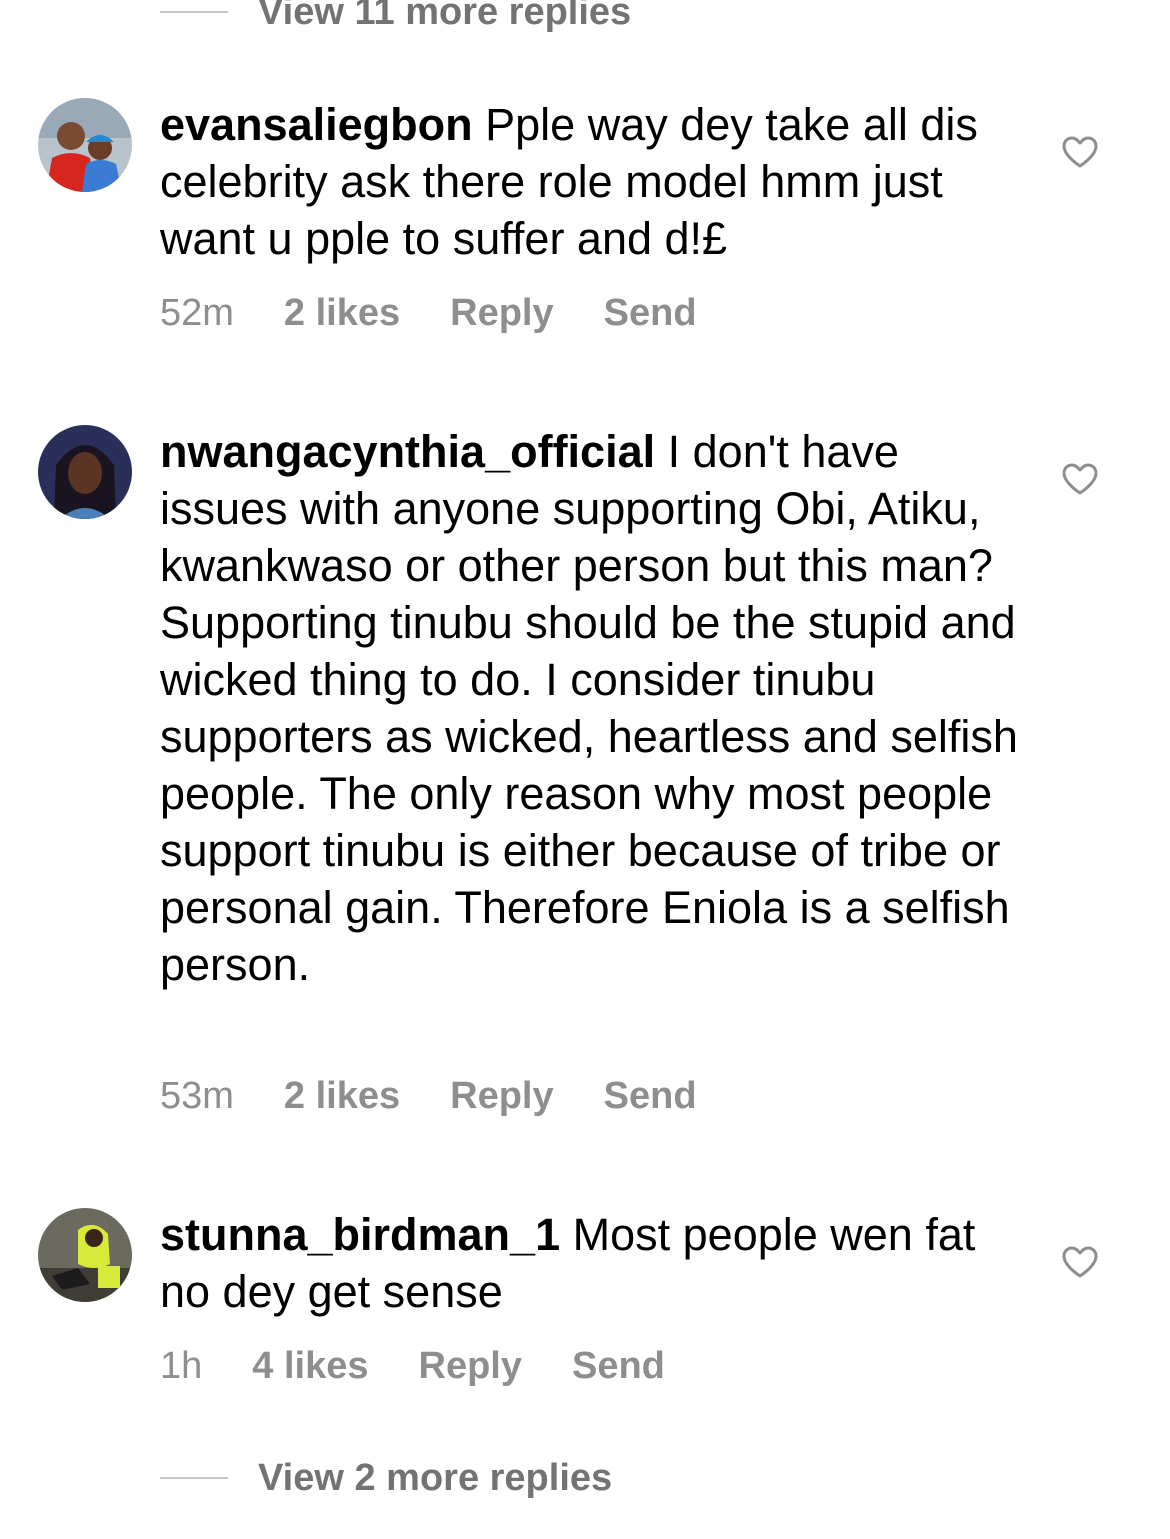 The width and height of the screenshot is (1170, 1539). Describe the element at coordinates (316, 124) in the screenshot. I see `username: evansaliegbon` at that location.